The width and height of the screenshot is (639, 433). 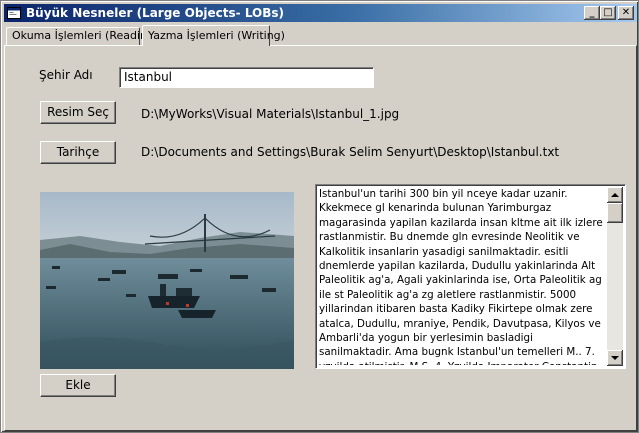 I want to click on scroll-down-arrow-icon, so click(x=615, y=358).